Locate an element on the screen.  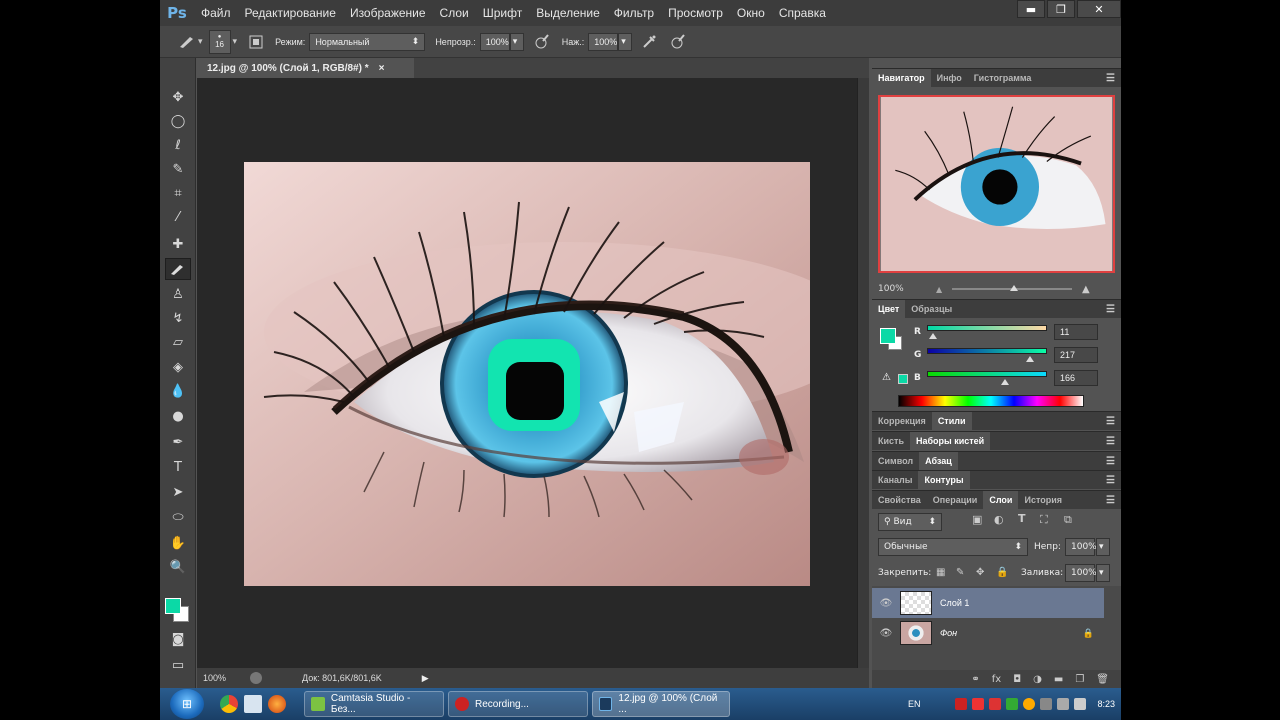
add-mask-icon: ◘ is located at coordinates (1017, 679).